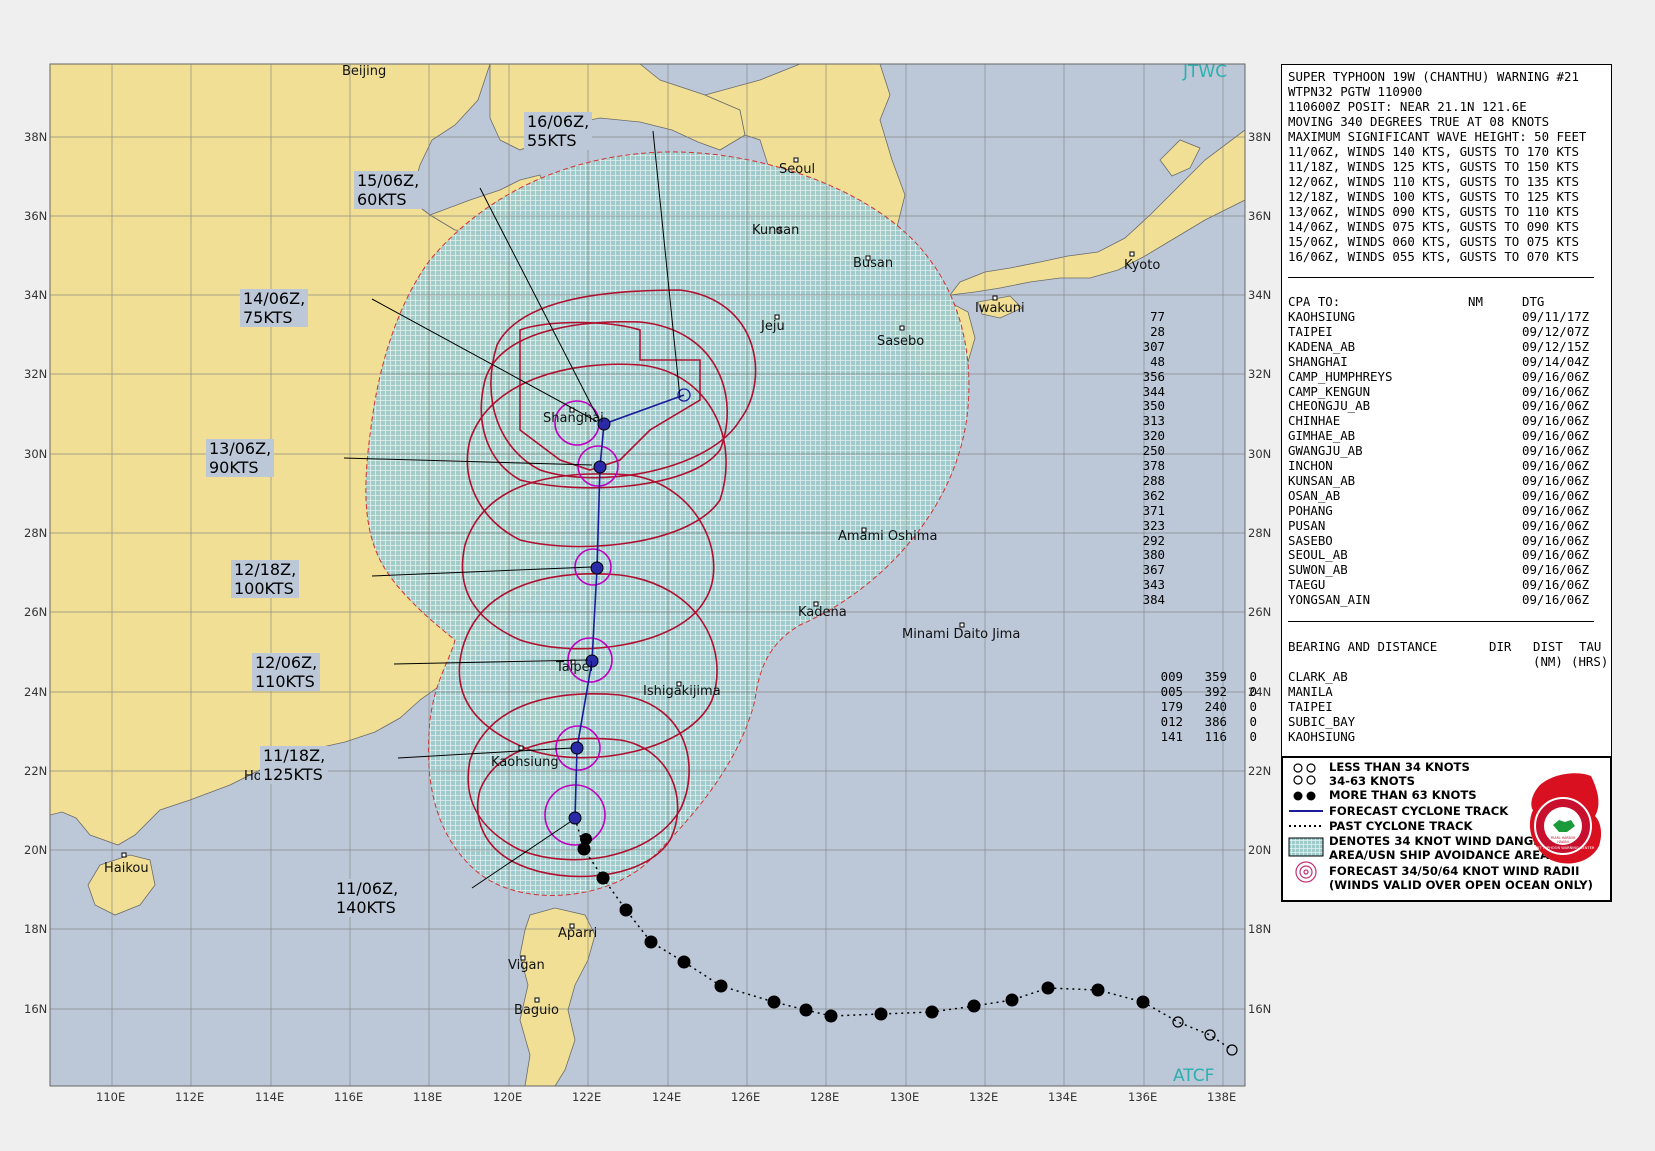  Describe the element at coordinates (1318, 555) in the screenshot. I see `cpa-row-name: SEOUL_AB` at that location.